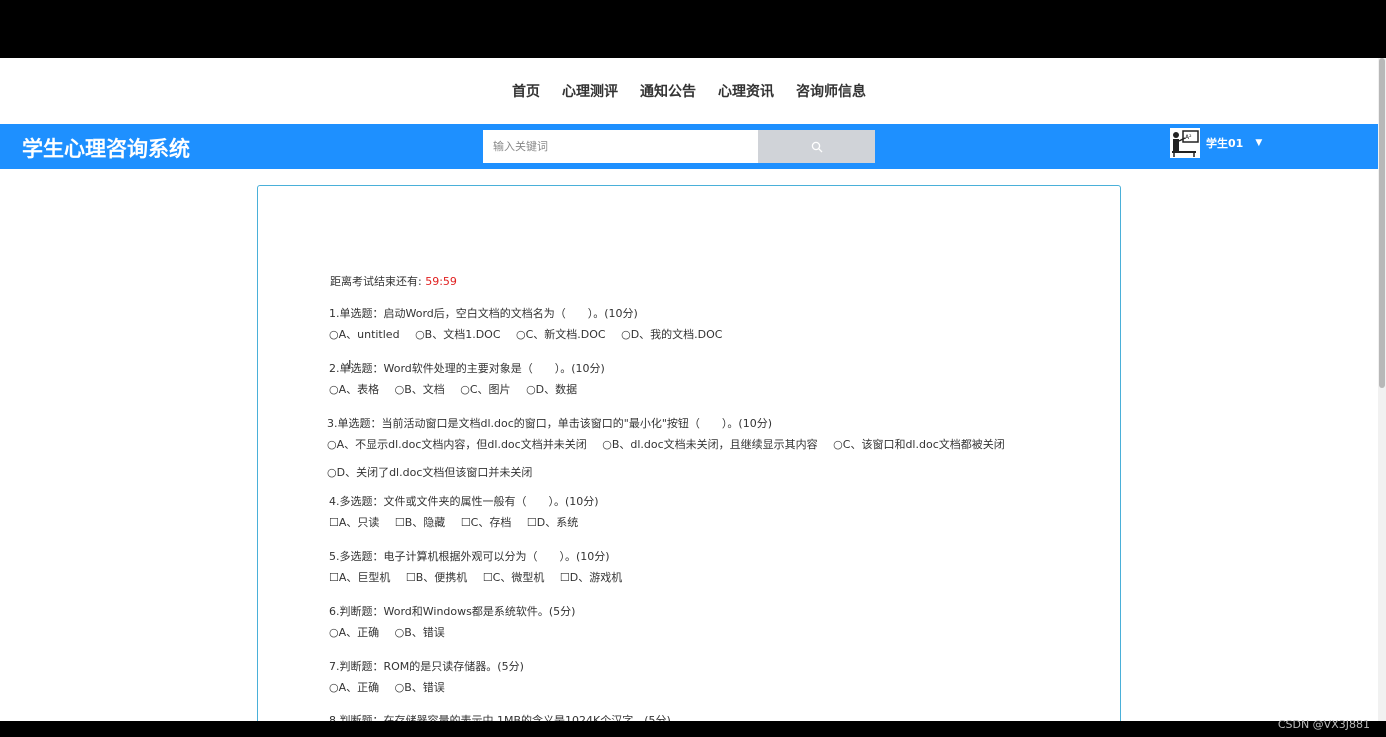 Image resolution: width=1386 pixels, height=737 pixels. I want to click on search-input, so click(620, 146).